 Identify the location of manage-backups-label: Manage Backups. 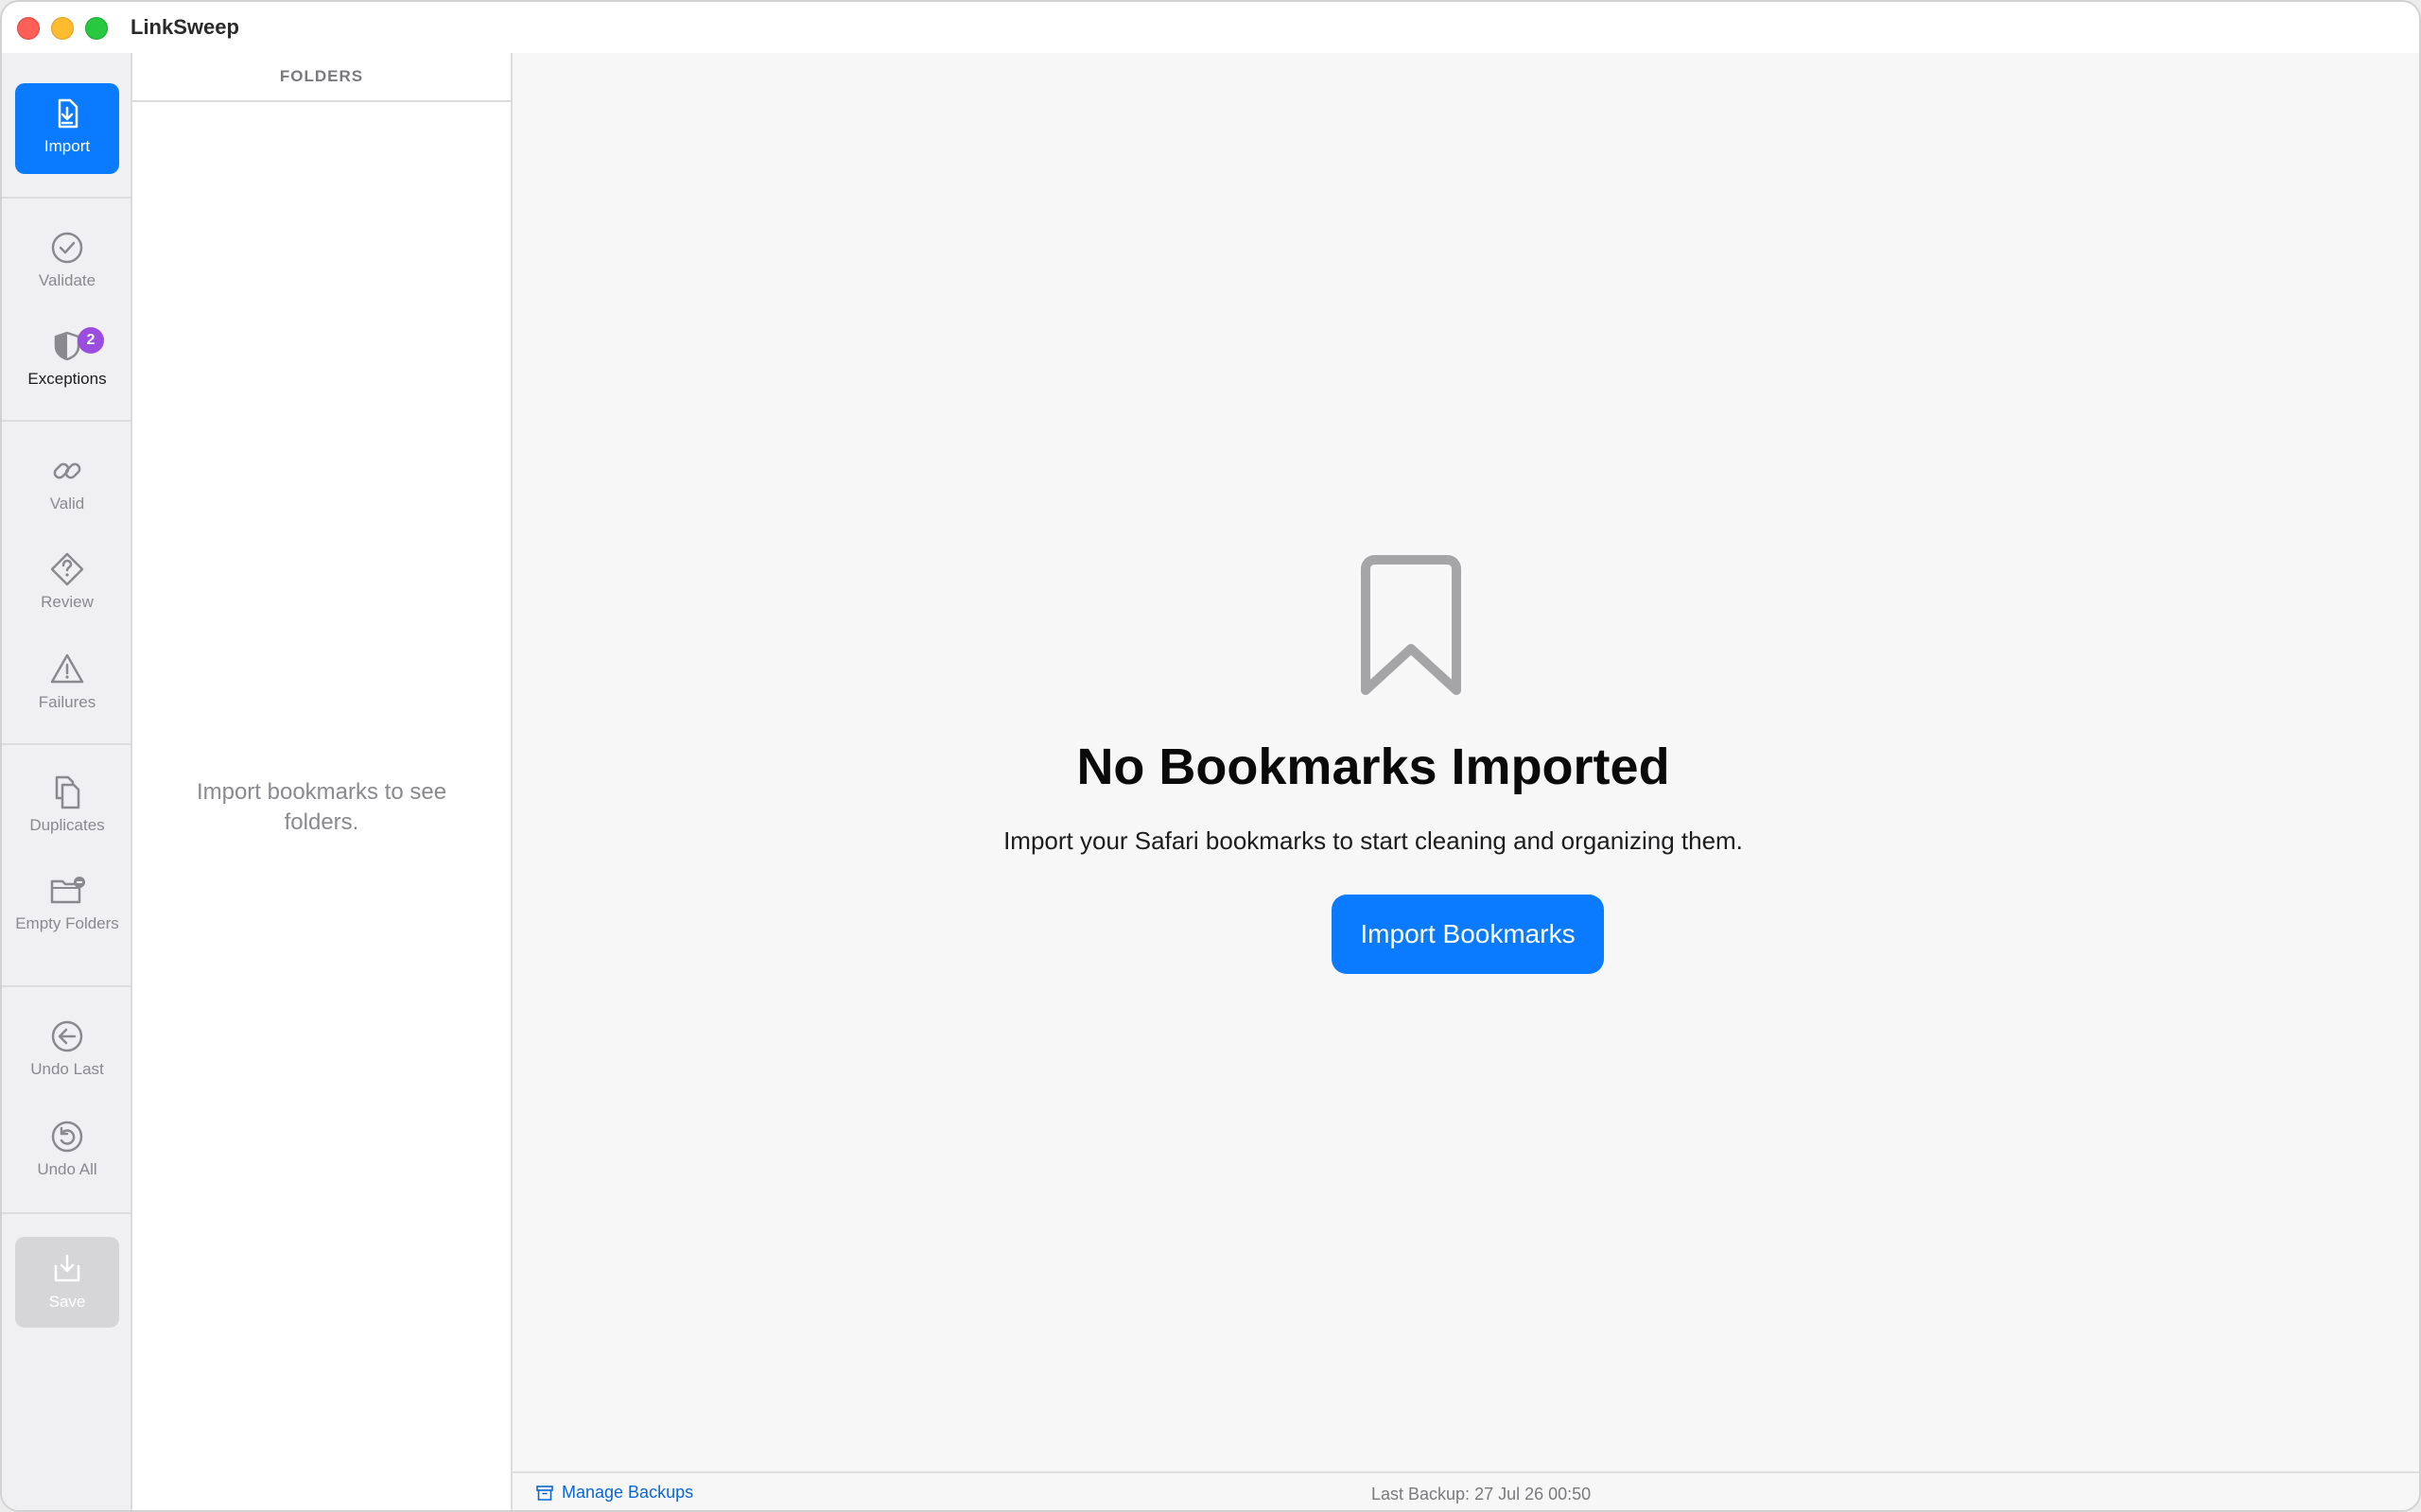
(628, 1492).